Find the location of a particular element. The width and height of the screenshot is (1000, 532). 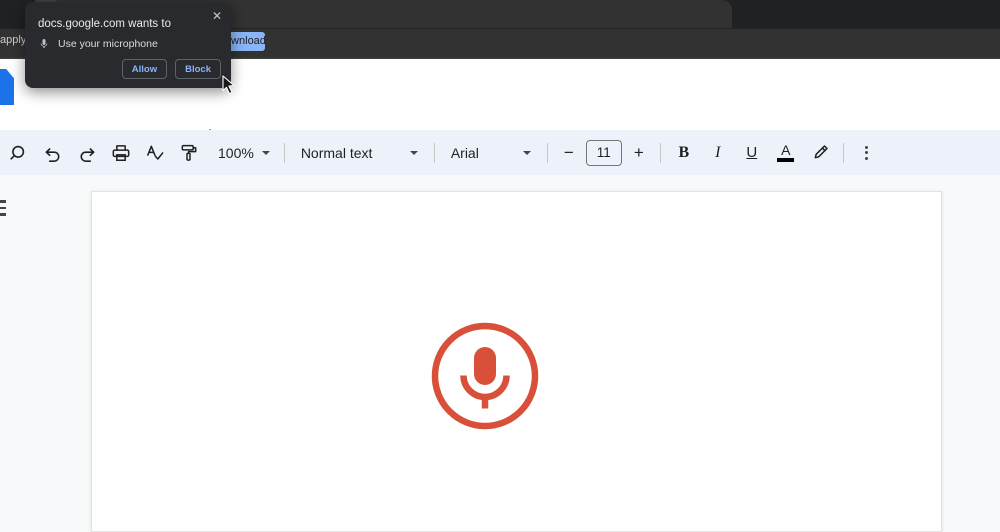

bold-button: B is located at coordinates (684, 153).